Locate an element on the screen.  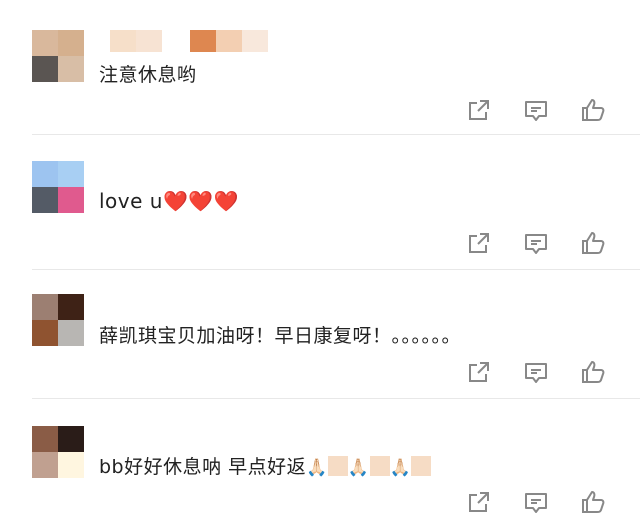
comment-text-main: bb好好休息呐 早点好返 is located at coordinates (203, 467).